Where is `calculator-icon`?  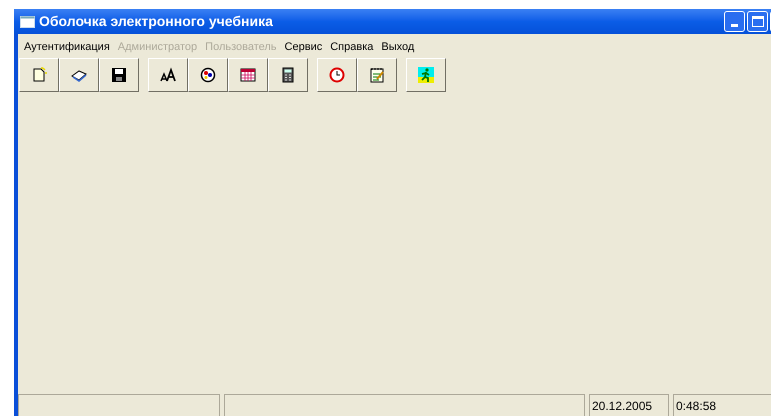 calculator-icon is located at coordinates (288, 75).